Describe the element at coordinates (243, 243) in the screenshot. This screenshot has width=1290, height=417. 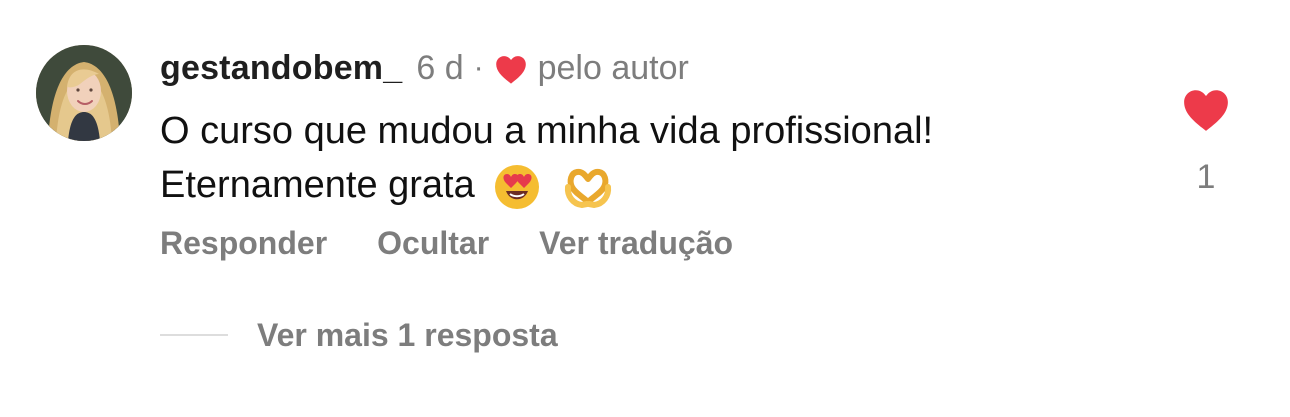
I see `reply-button: Responder` at that location.